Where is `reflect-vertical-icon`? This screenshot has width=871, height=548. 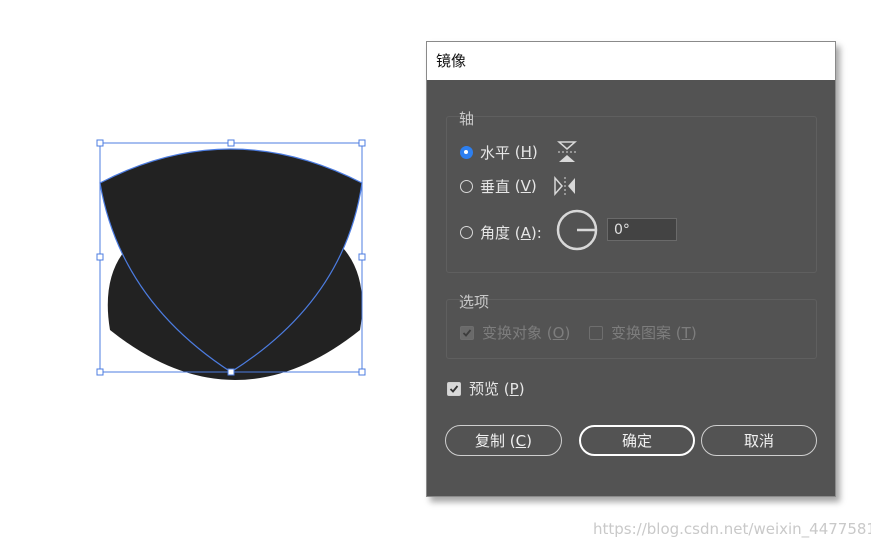
reflect-vertical-icon is located at coordinates (564, 186).